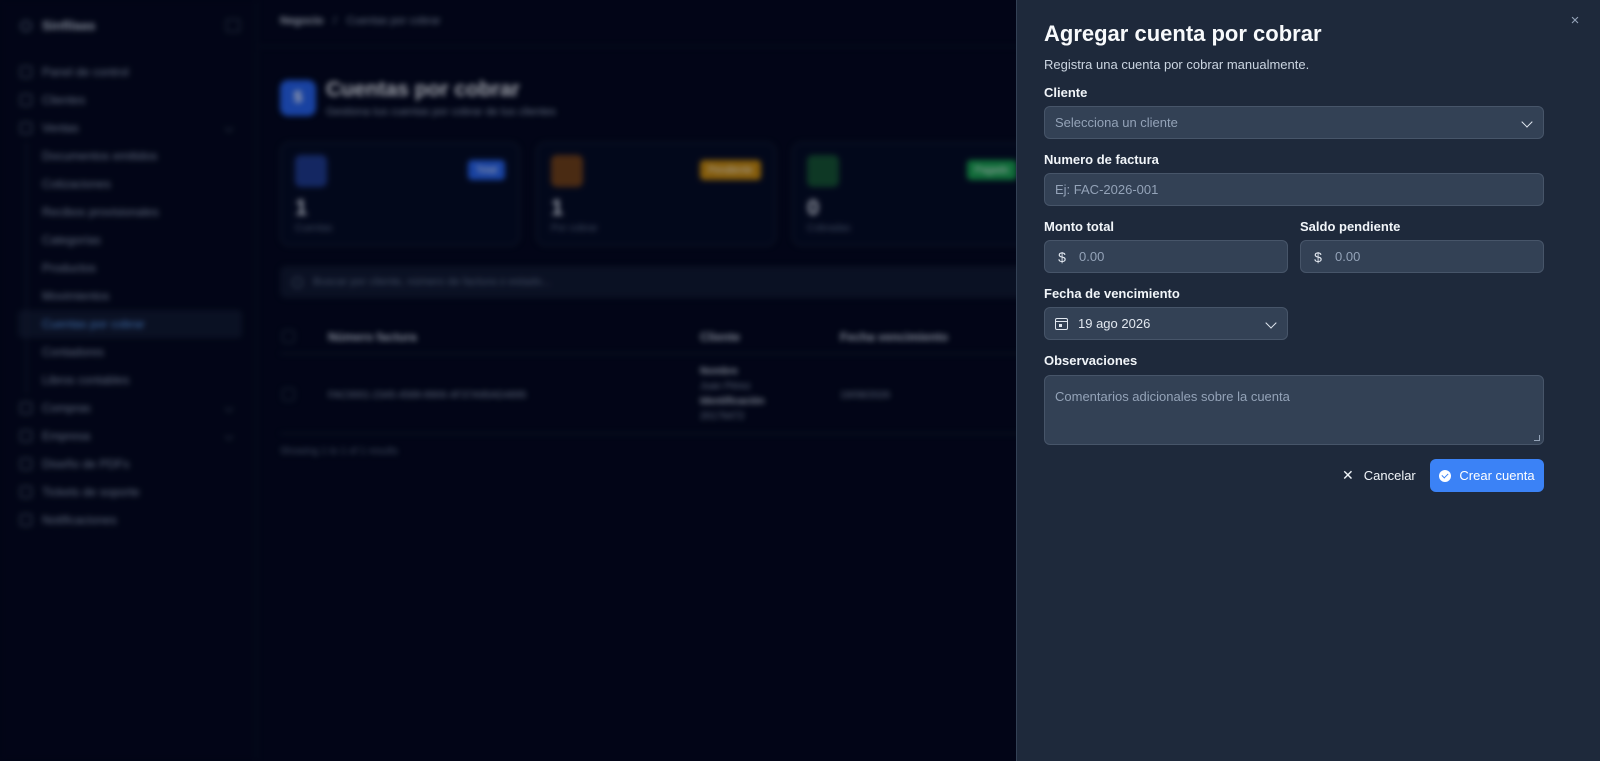 The image size is (1600, 761). What do you see at coordinates (1107, 189) in the screenshot?
I see `factura-placeholder: Ej: FAC-2026-001` at bounding box center [1107, 189].